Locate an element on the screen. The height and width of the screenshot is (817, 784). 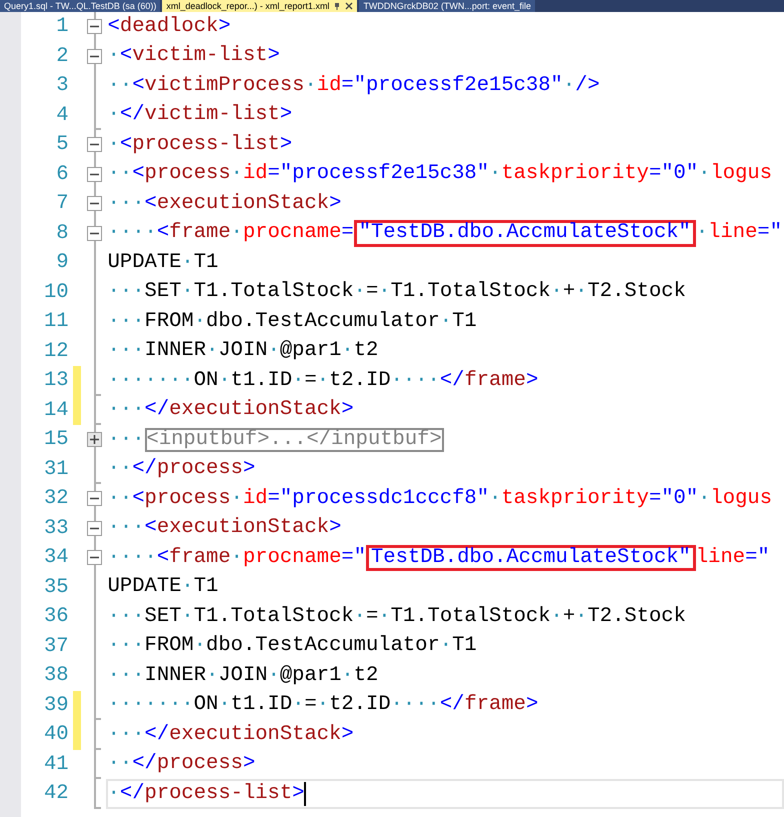
code-line: ·<process-list> is located at coordinates (200, 145).